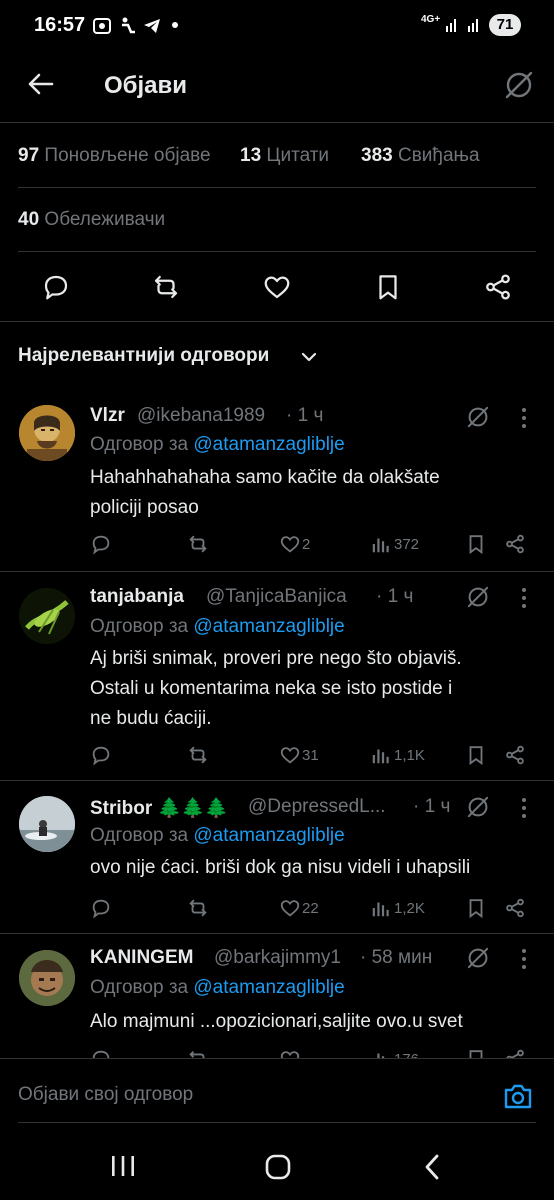 This screenshot has width=554, height=1200. I want to click on recent-apps-icon, so click(123, 1166).